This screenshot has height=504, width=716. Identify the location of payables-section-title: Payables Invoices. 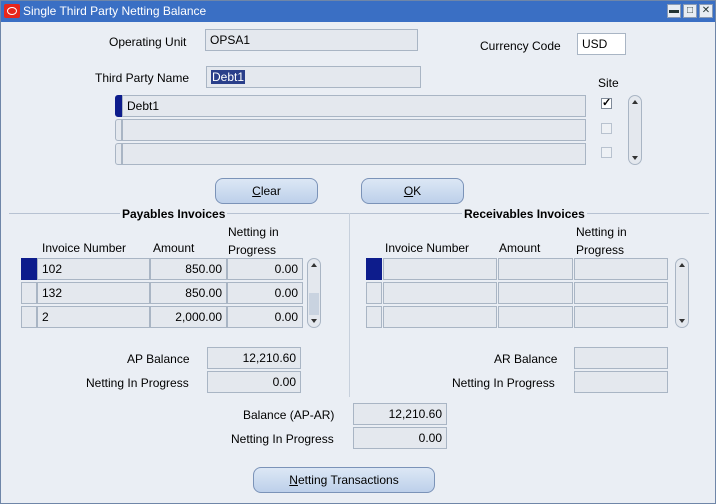
(174, 214).